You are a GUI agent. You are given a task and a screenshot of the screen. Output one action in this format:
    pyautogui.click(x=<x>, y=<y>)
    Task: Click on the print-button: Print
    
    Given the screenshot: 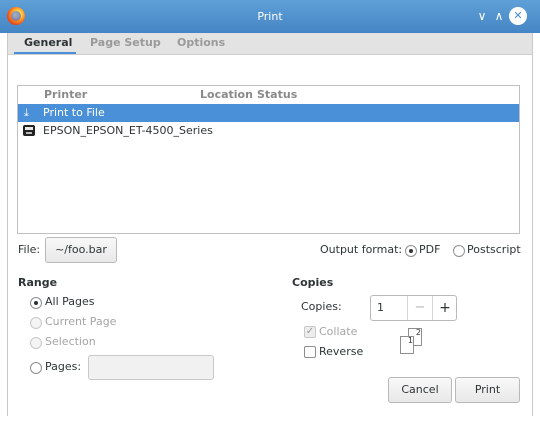 What is the action you would take?
    pyautogui.click(x=487, y=390)
    